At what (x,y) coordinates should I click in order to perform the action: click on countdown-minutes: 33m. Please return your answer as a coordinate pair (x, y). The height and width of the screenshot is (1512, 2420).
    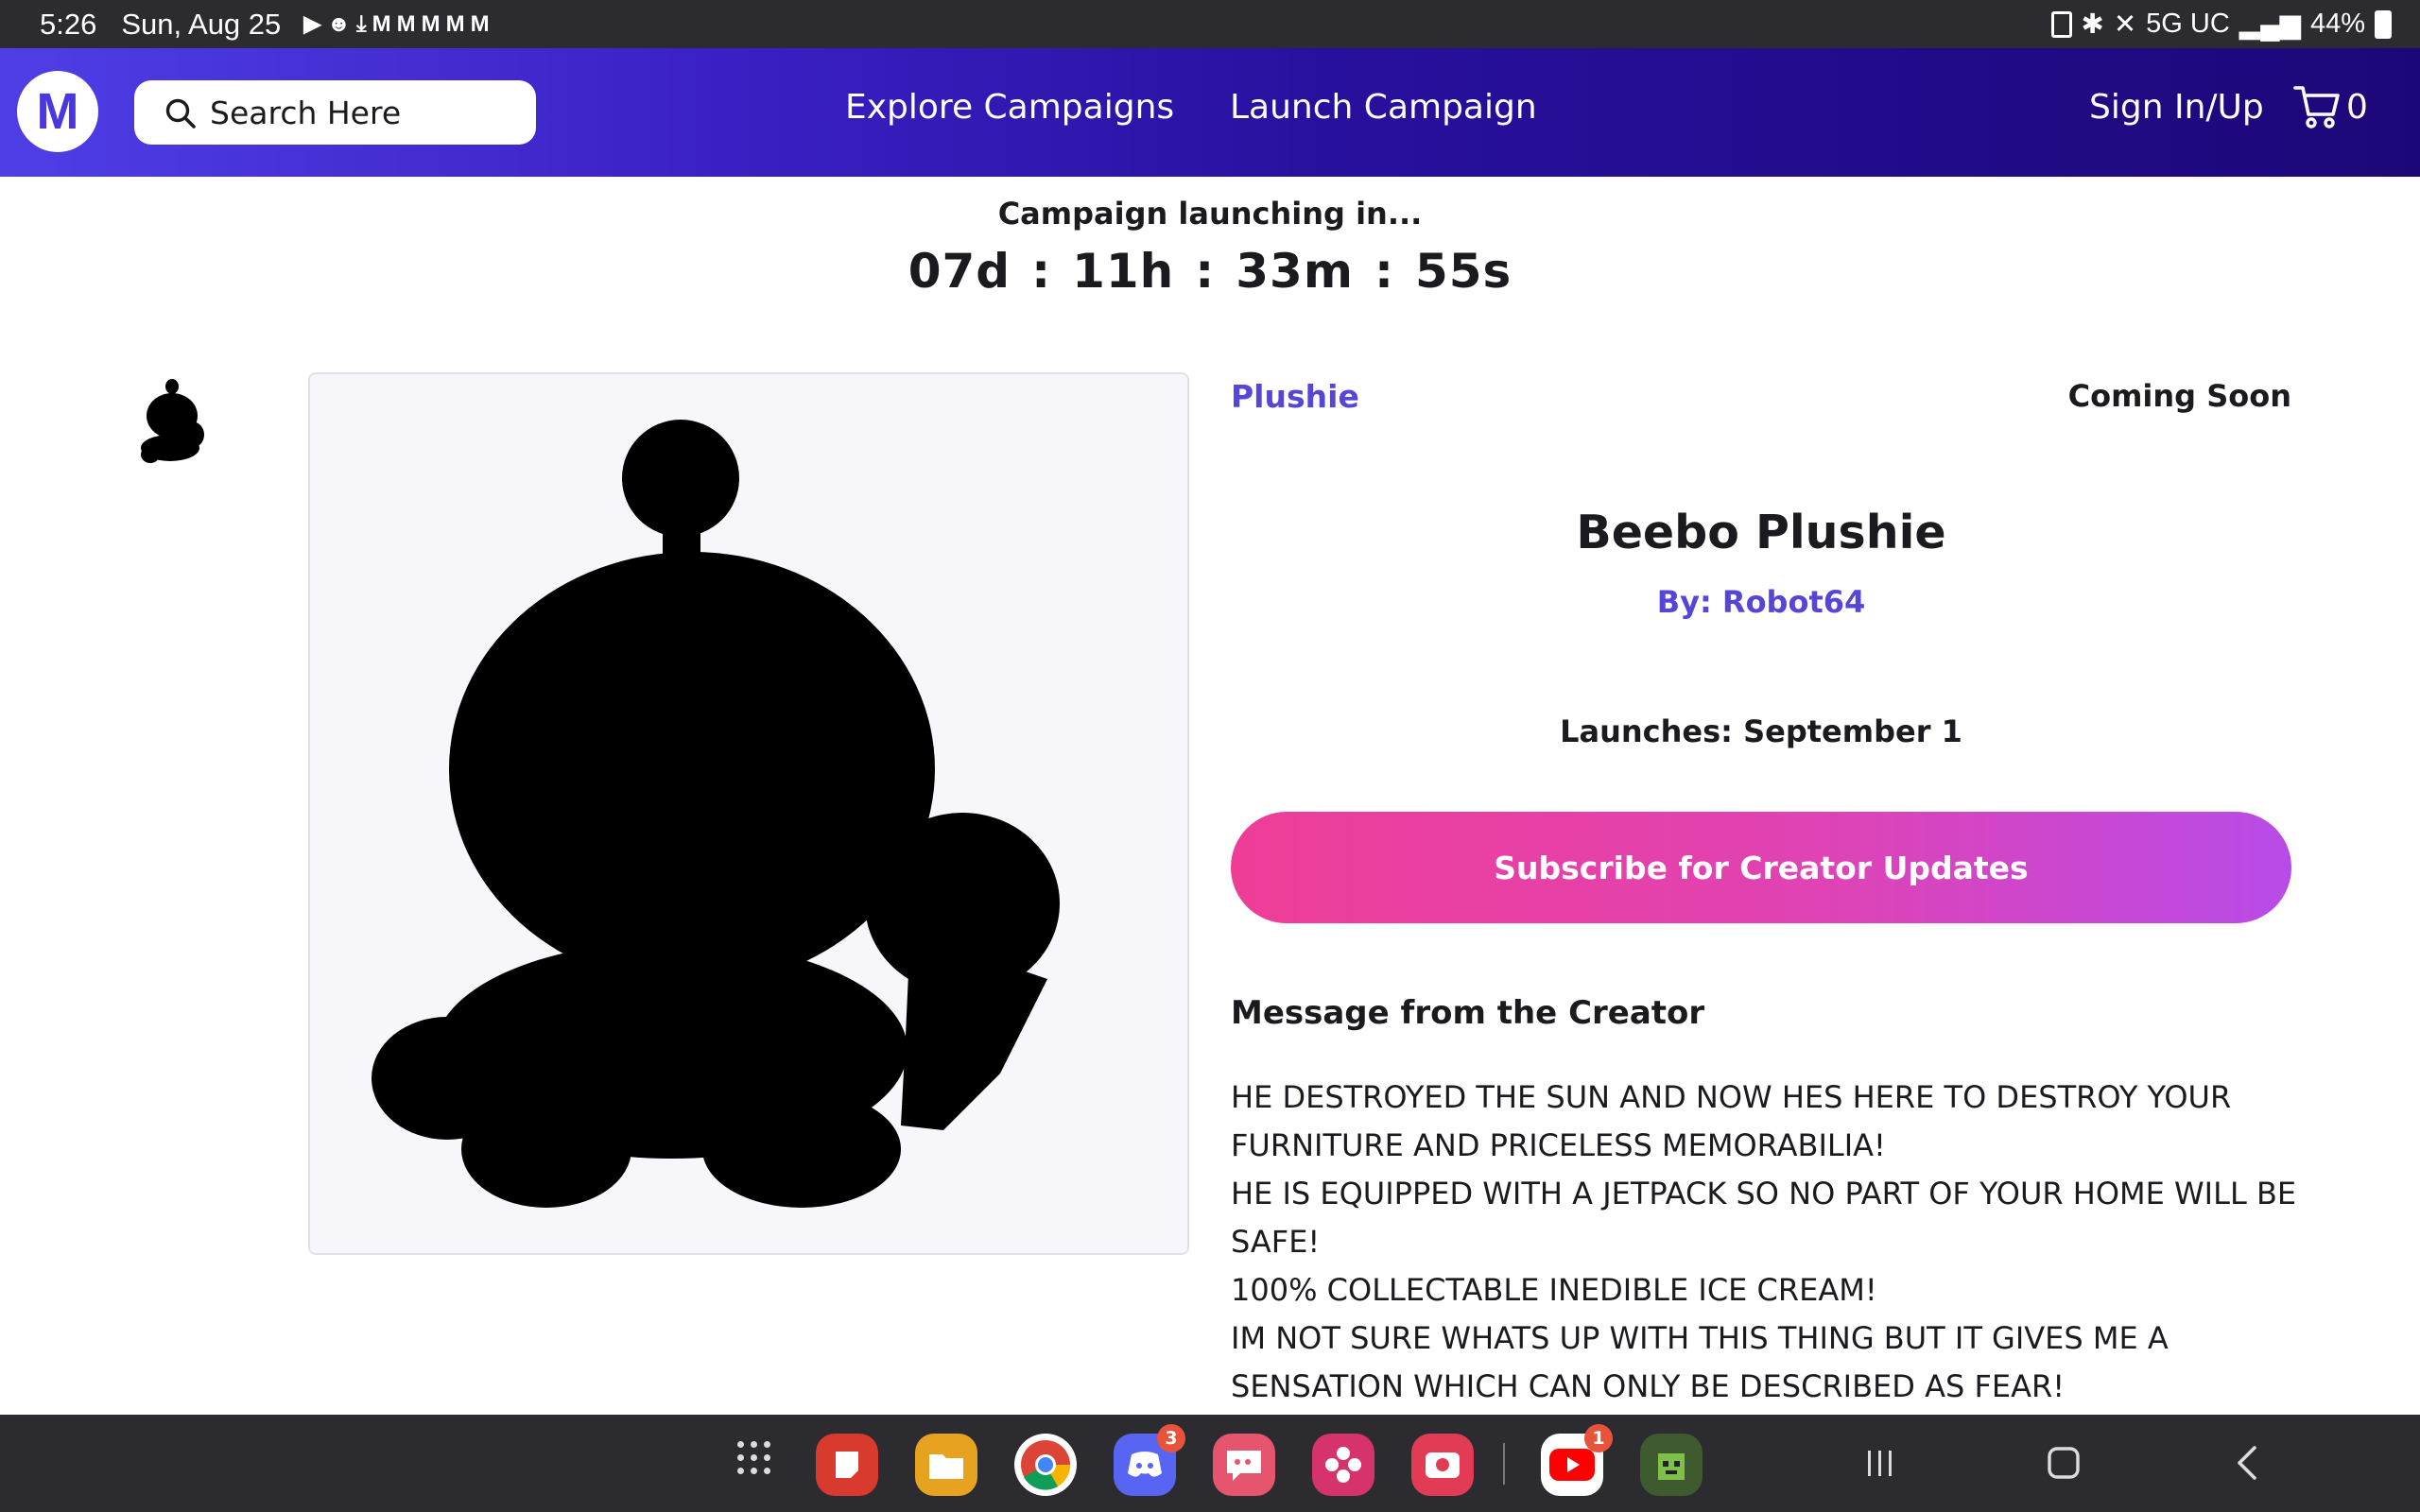
    Looking at the image, I should click on (1295, 271).